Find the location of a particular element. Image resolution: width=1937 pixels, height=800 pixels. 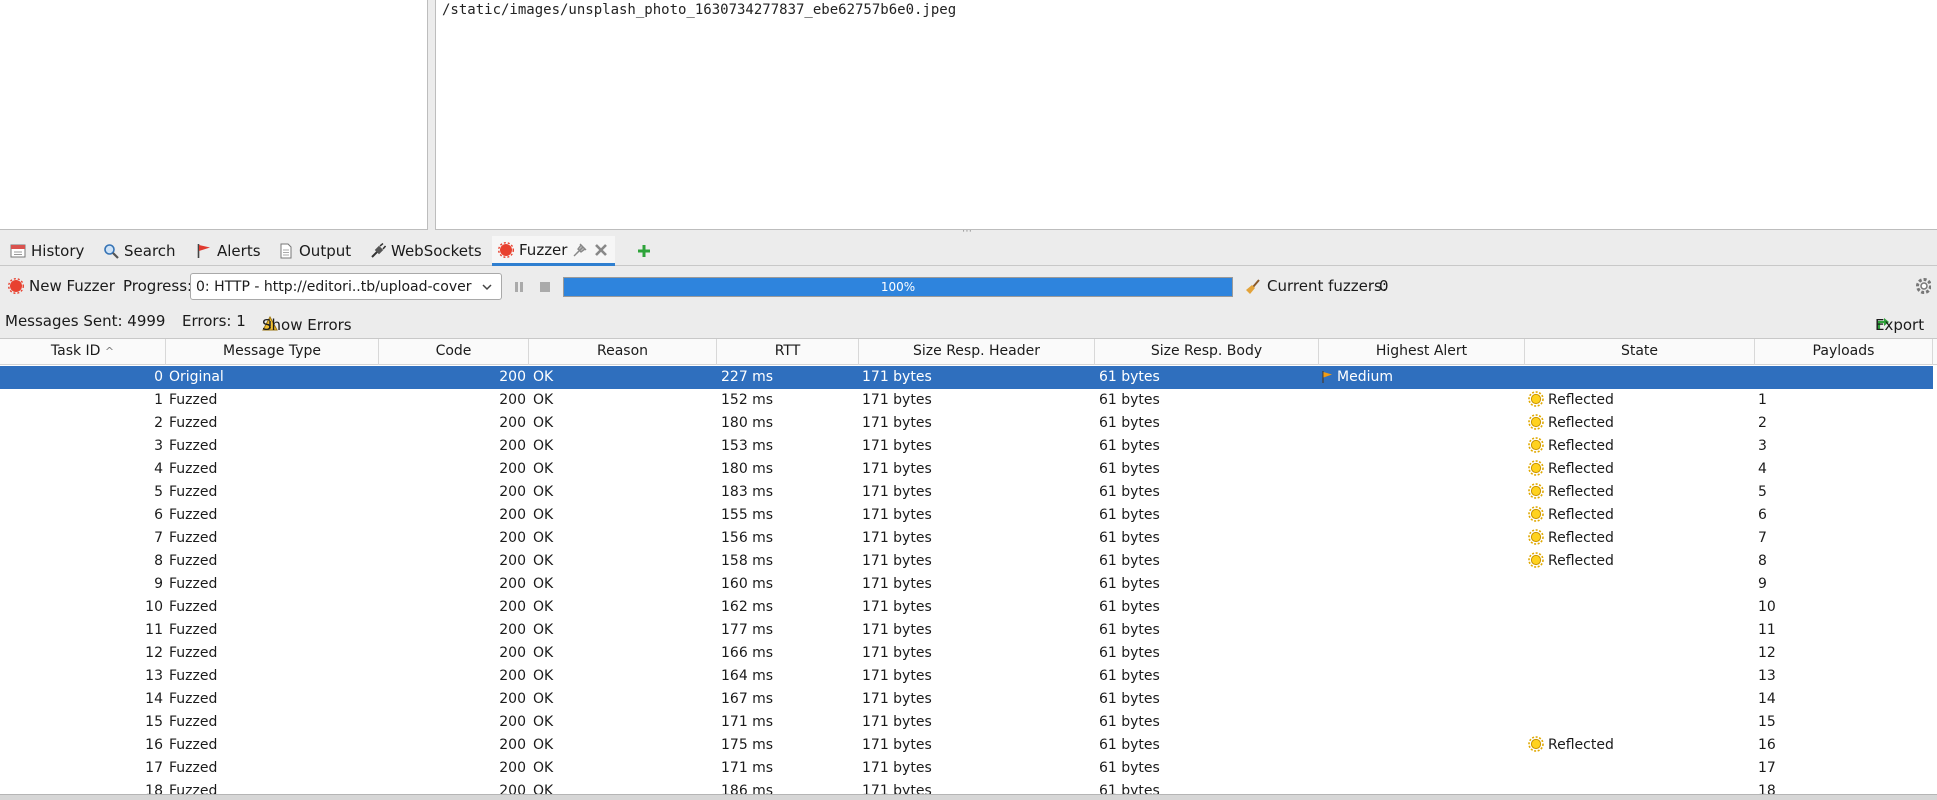

column-header-message-type: Message Type is located at coordinates (272, 352).